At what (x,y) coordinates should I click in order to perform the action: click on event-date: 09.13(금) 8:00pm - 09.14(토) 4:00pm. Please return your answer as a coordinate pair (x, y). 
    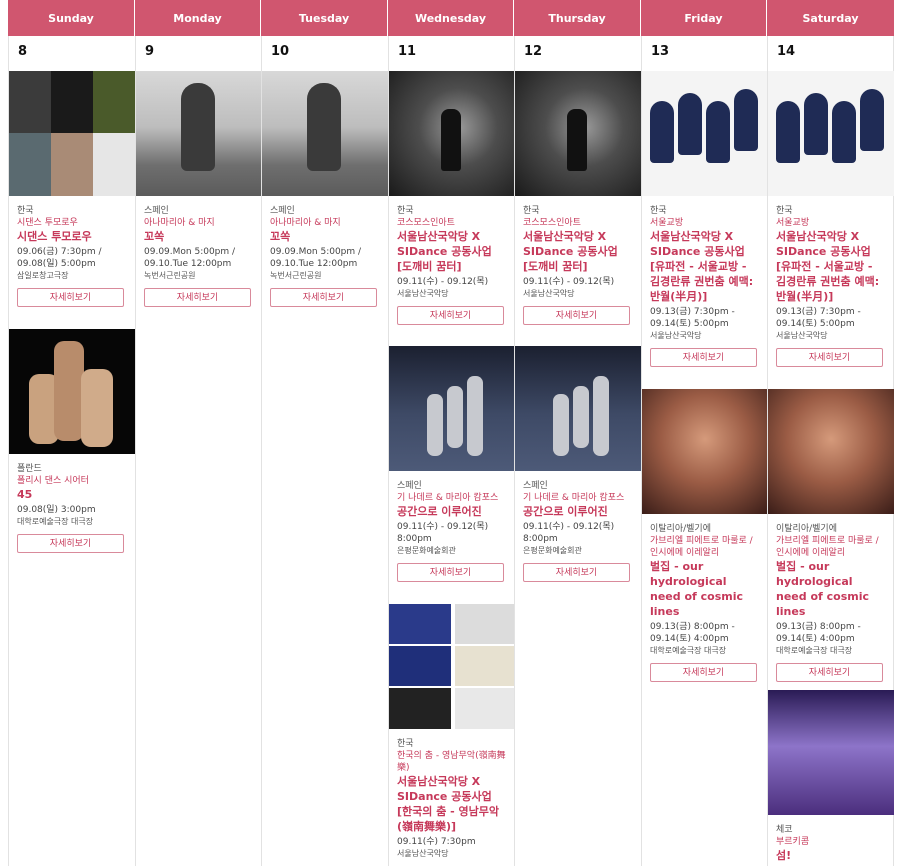
    Looking at the image, I should click on (818, 633).